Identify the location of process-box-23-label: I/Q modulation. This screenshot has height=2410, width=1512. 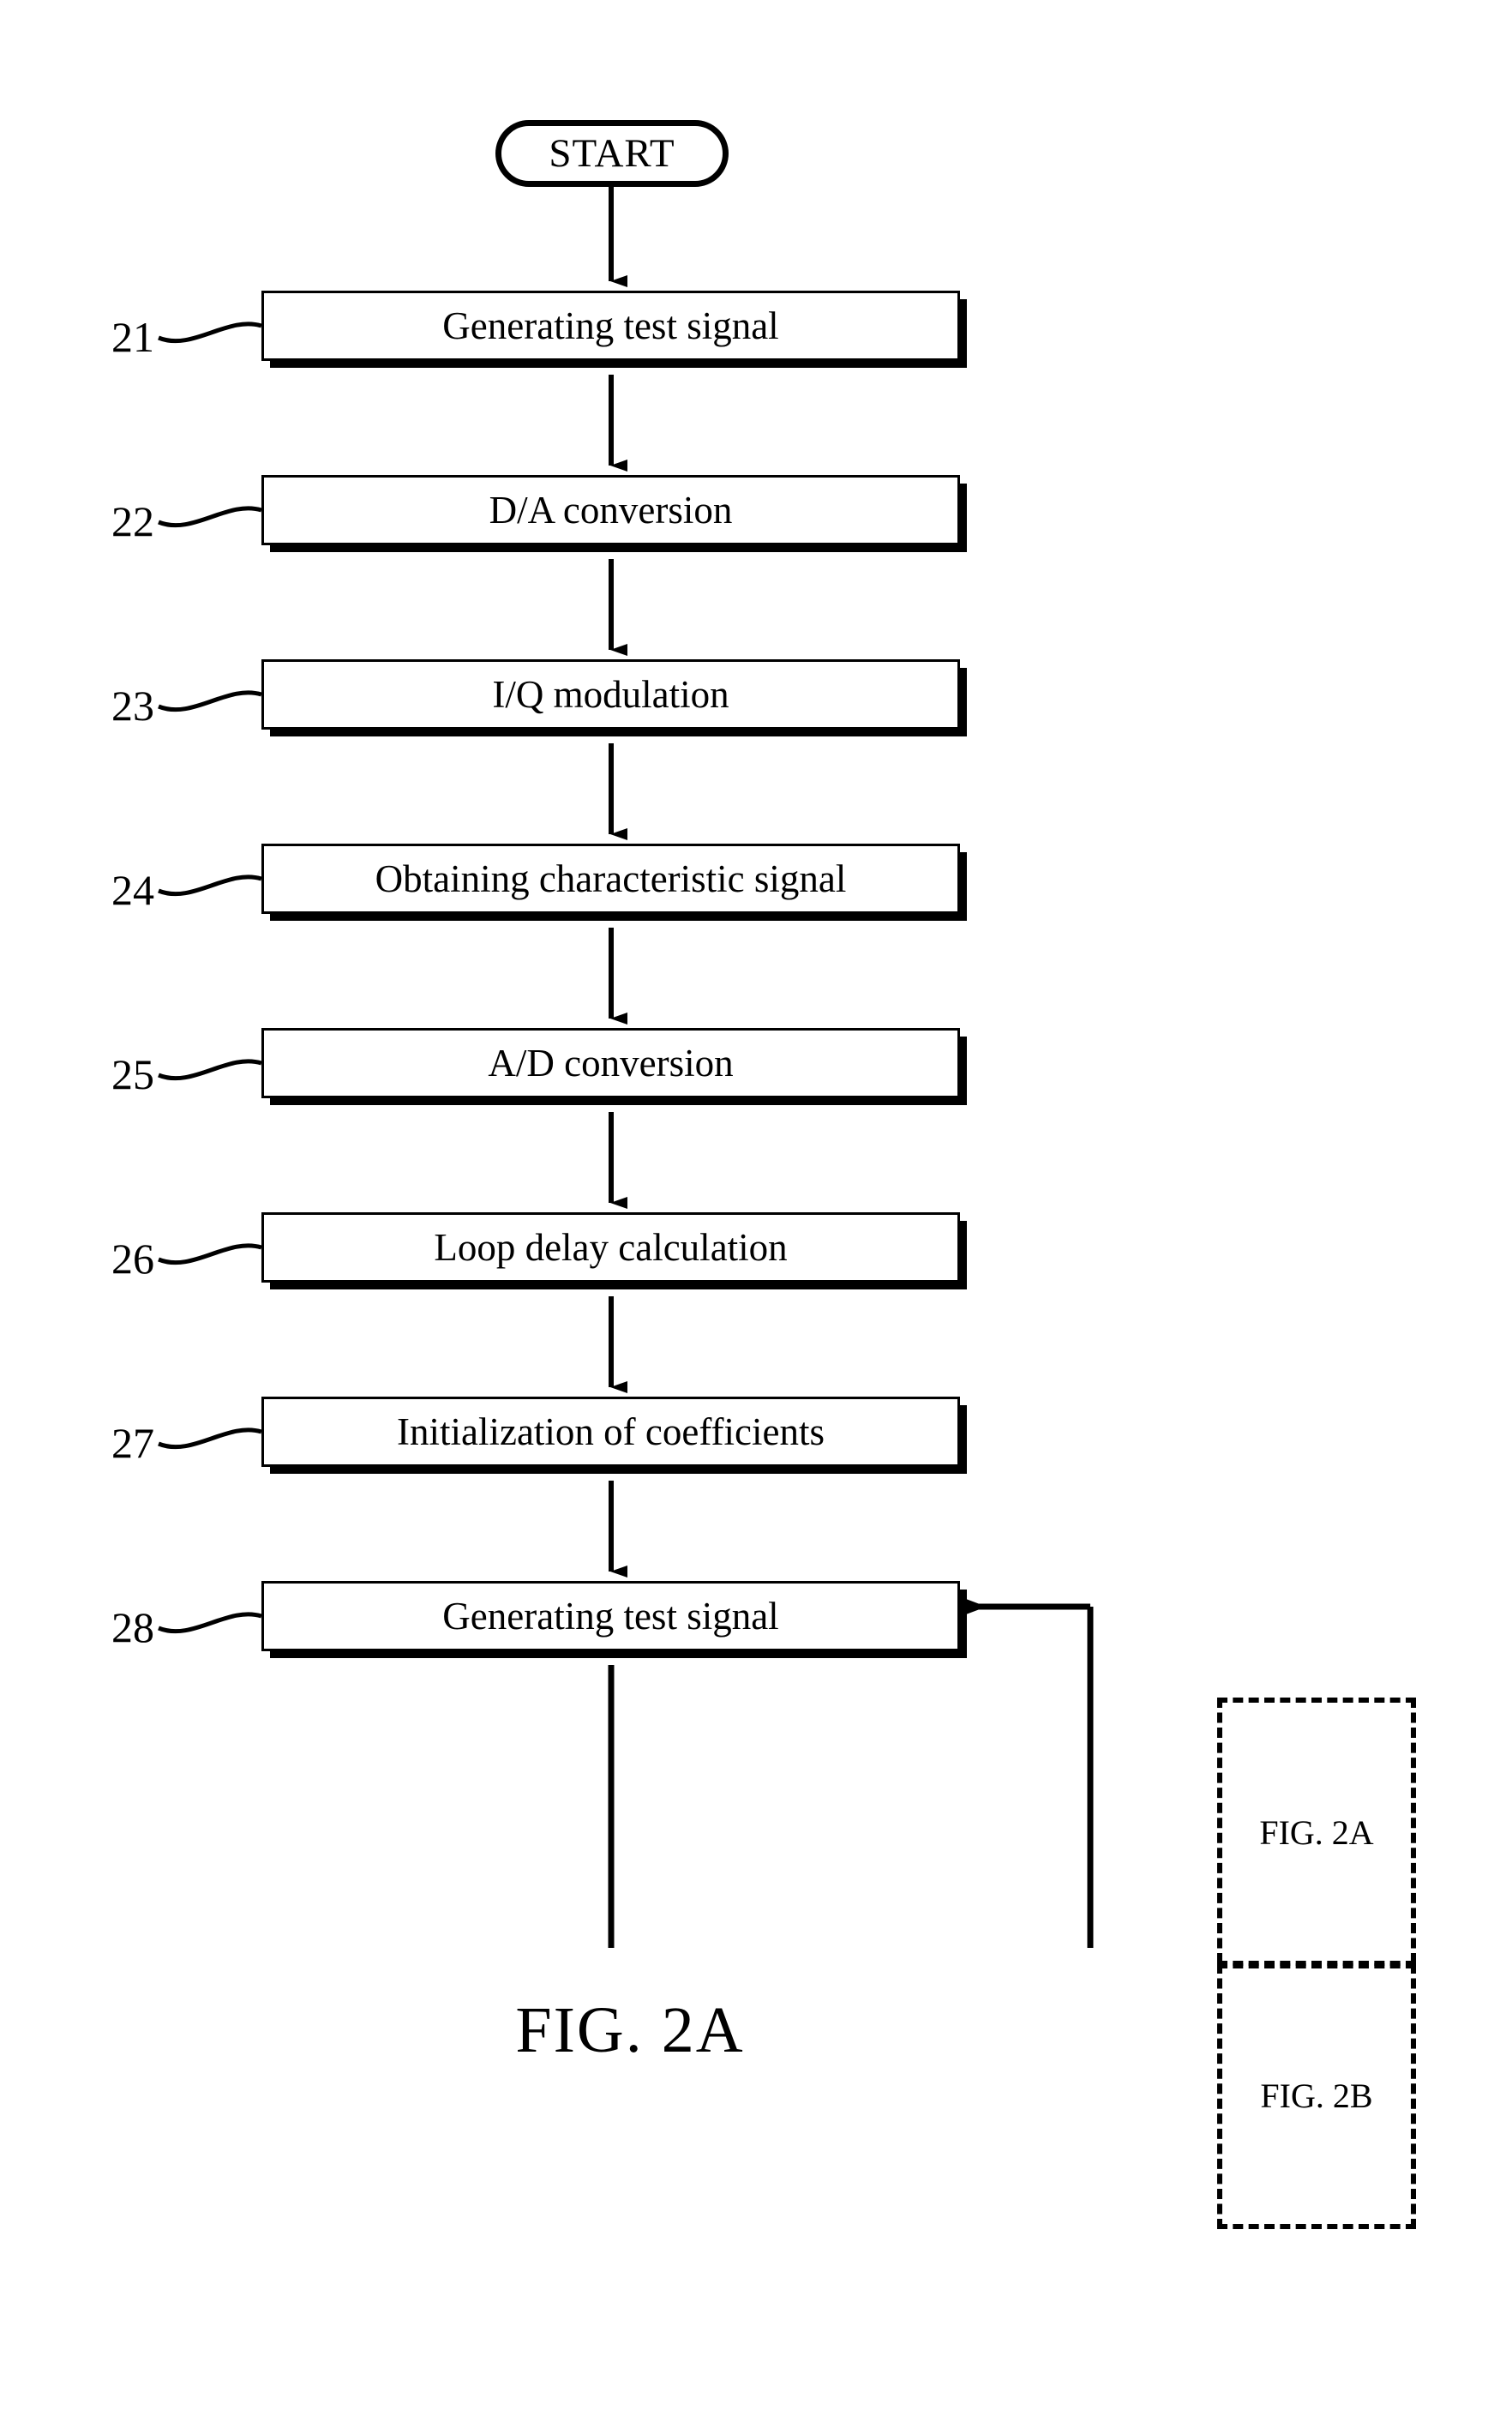
(610, 694).